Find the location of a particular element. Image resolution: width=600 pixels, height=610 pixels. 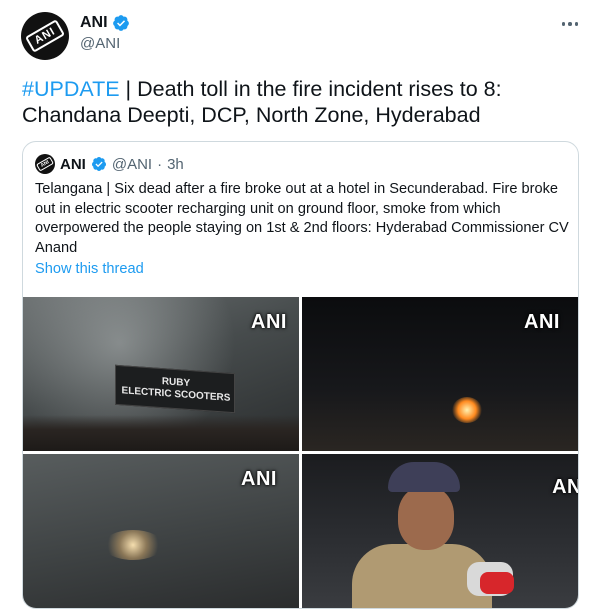

quoted-tweet-header: ANI ANI @ANI · 3h is located at coordinates (109, 164).